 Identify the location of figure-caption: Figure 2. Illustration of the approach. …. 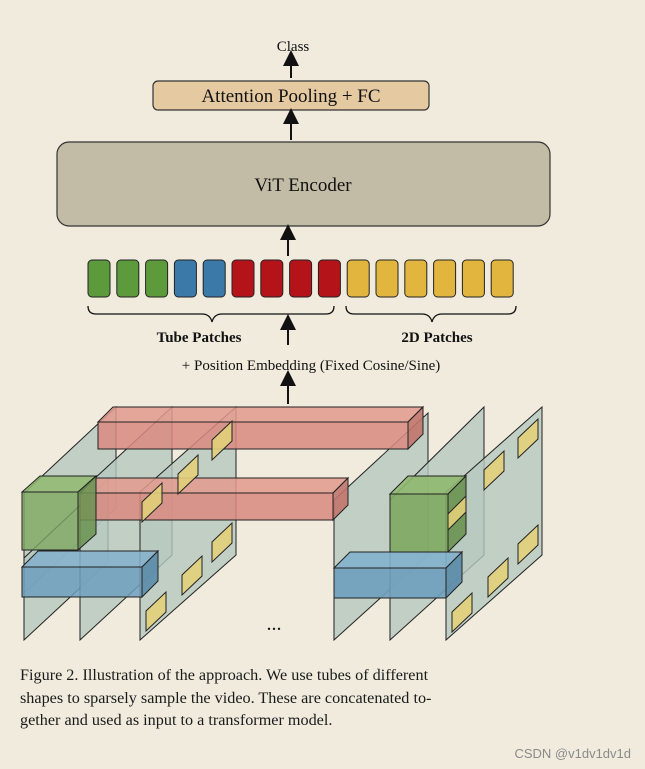
(280, 698).